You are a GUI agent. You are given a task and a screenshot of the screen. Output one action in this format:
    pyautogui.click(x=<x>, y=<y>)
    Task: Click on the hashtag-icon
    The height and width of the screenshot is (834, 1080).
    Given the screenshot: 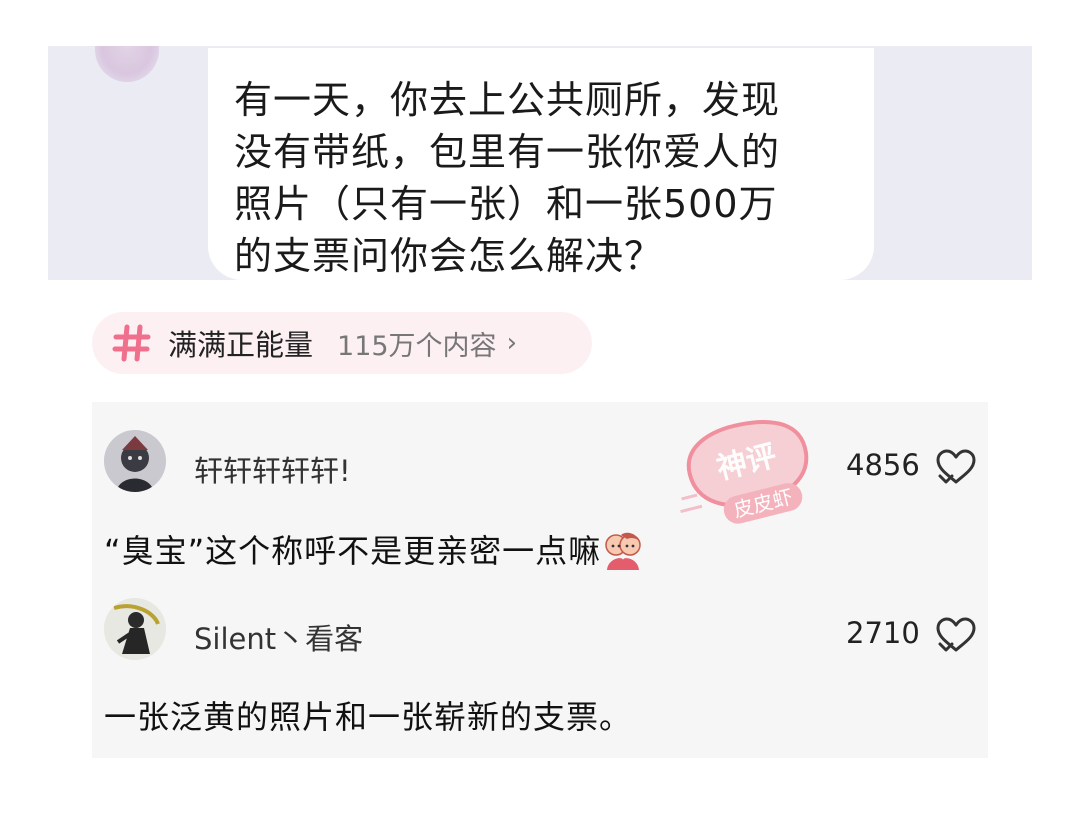 What is the action you would take?
    pyautogui.click(x=131, y=343)
    